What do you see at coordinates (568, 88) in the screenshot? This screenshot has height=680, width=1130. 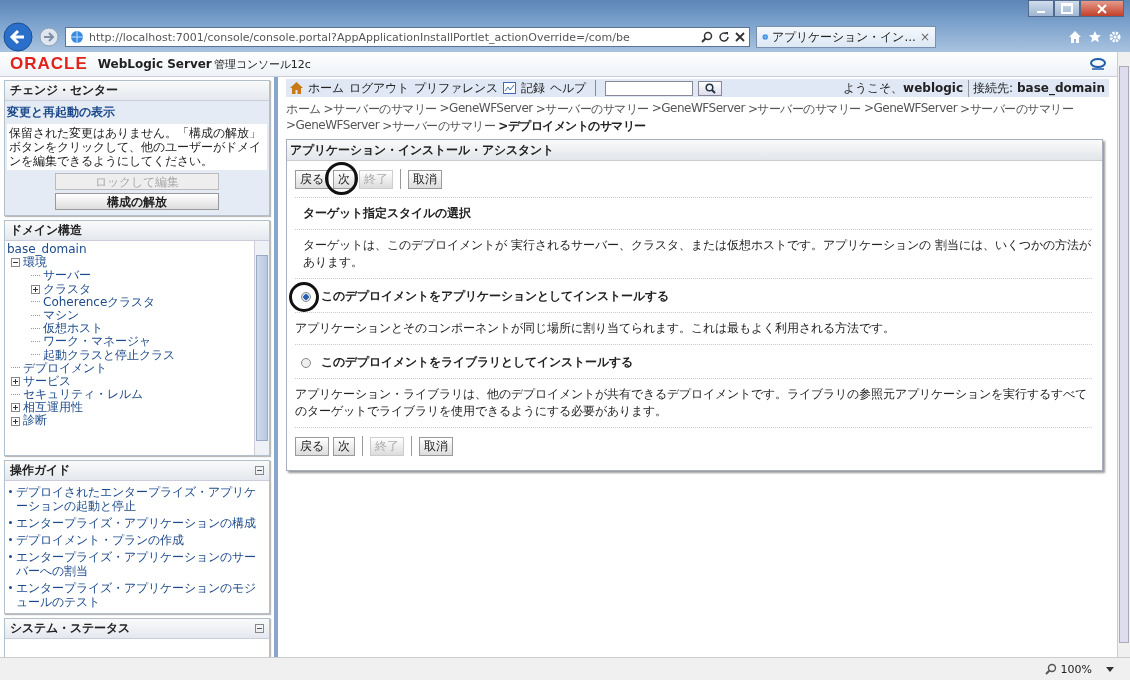 I see `toolbar-link: ヘルプ` at bounding box center [568, 88].